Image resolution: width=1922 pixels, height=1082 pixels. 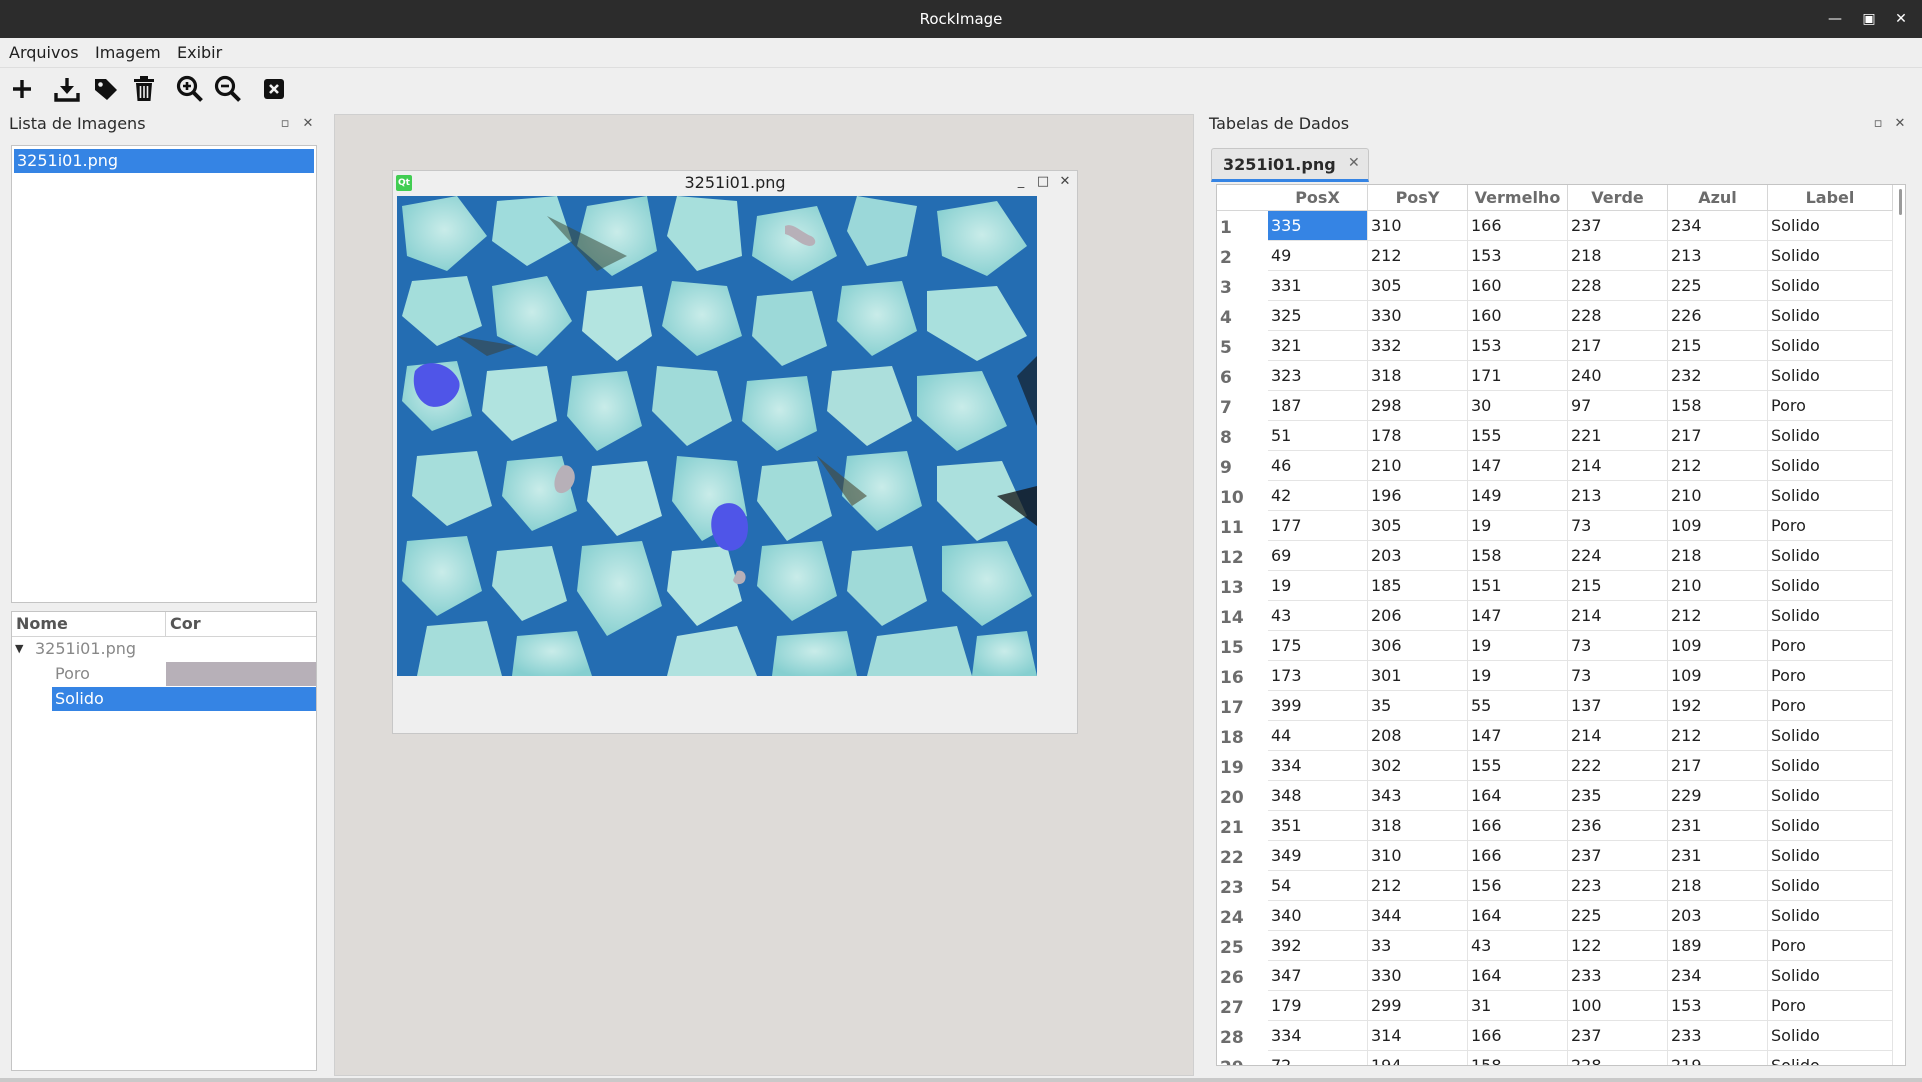 I want to click on table-row: 21 351 318 166 236 231 Solido, so click(x=1561, y=826).